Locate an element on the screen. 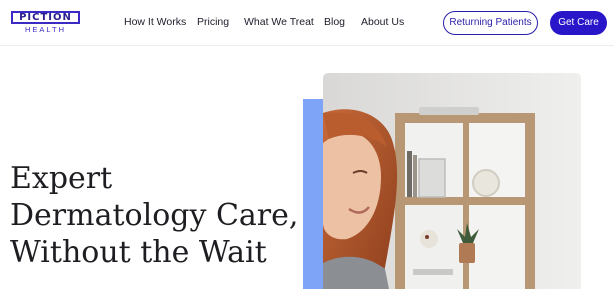  nav-link-about-us: About Us is located at coordinates (382, 22).